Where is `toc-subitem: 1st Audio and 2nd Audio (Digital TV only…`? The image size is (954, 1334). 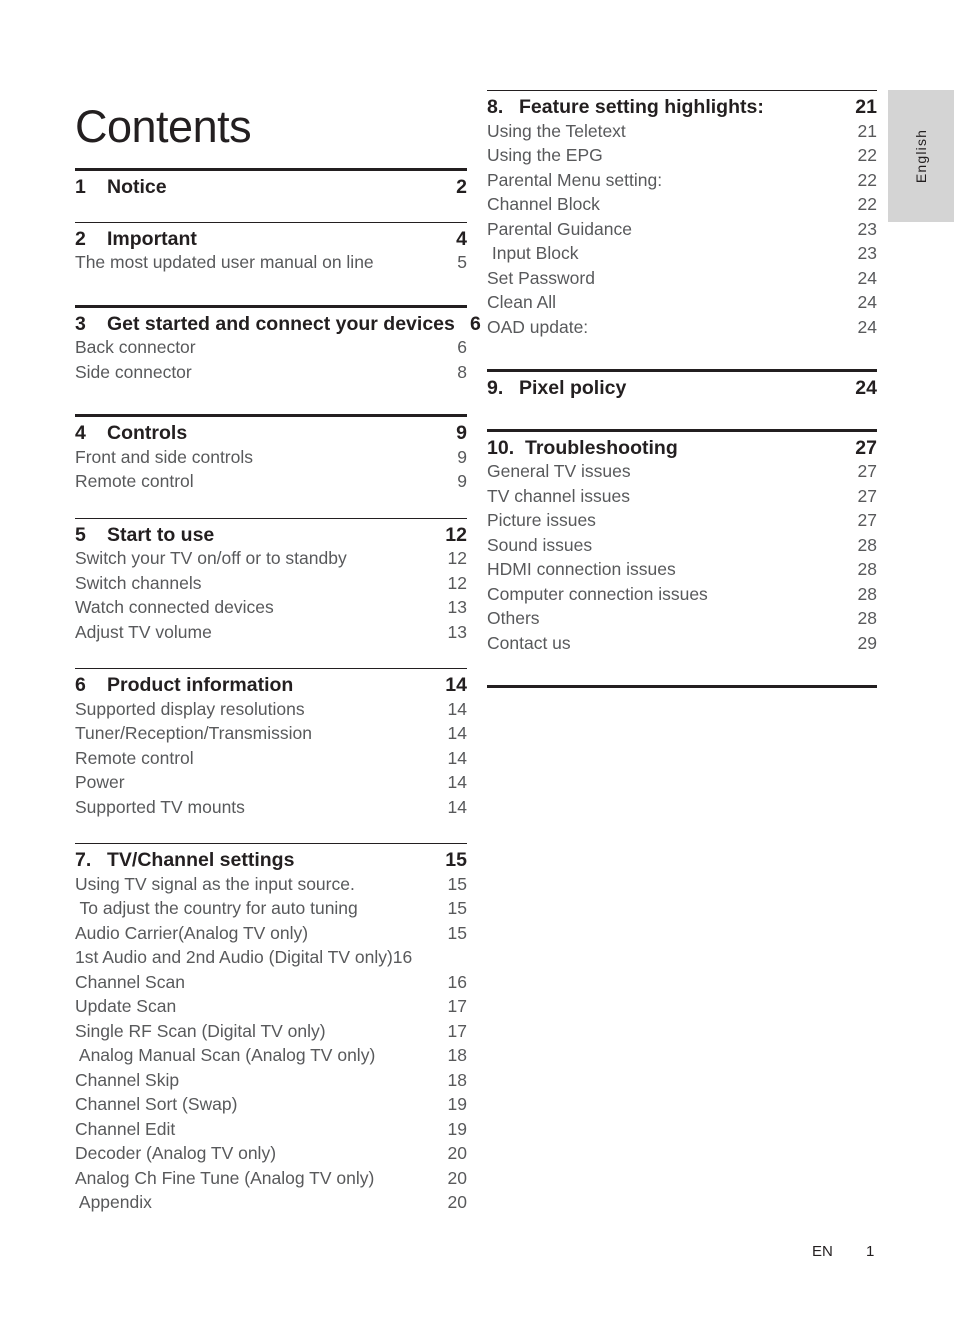 toc-subitem: 1st Audio and 2nd Audio (Digital TV only… is located at coordinates (271, 957).